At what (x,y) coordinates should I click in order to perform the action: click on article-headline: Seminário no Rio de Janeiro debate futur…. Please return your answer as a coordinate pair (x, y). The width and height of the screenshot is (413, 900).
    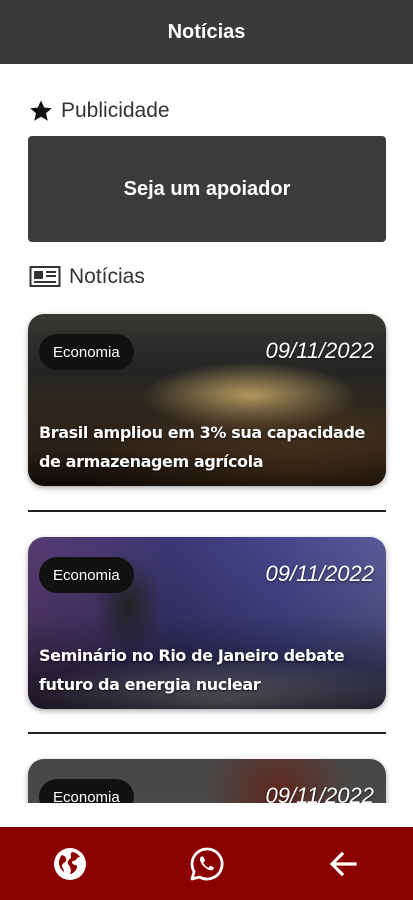
    Looking at the image, I should click on (192, 670).